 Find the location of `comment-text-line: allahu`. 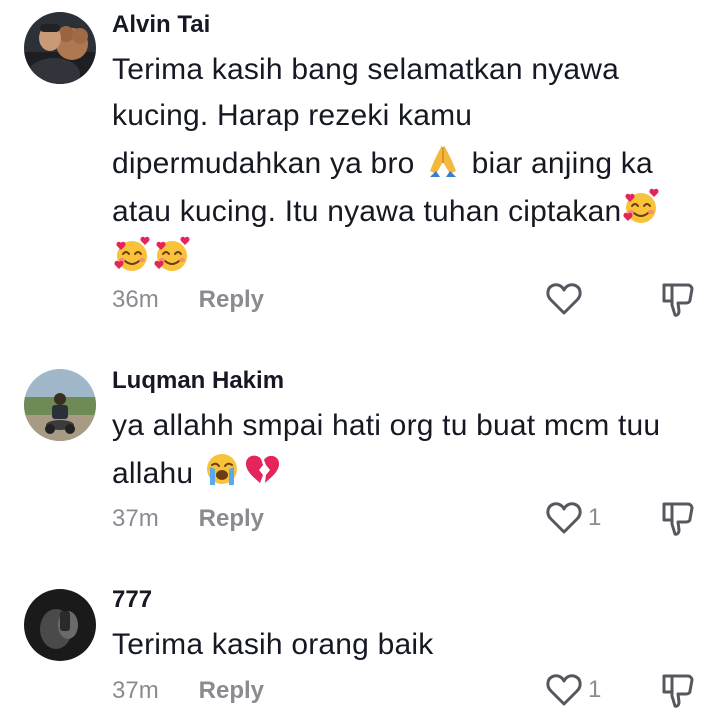

comment-text-line: allahu is located at coordinates (402, 473).